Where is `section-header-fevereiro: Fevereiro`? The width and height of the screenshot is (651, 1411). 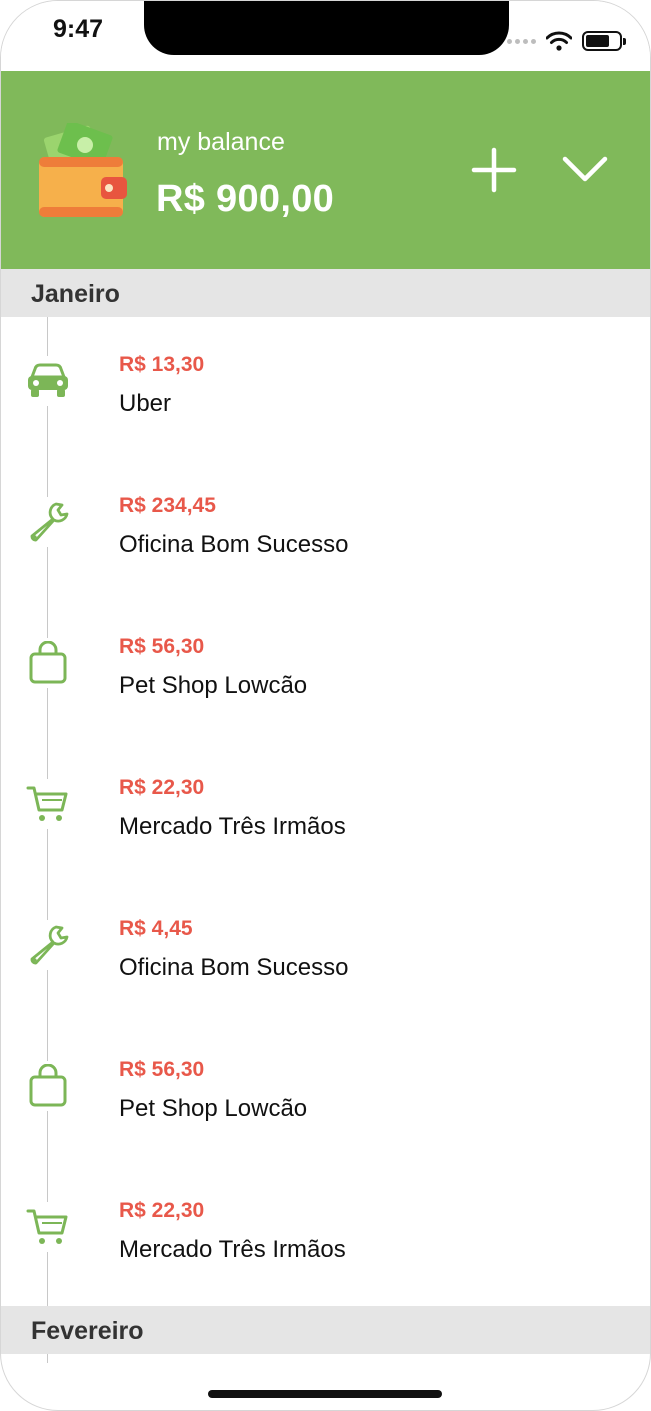 section-header-fevereiro: Fevereiro is located at coordinates (325, 1330).